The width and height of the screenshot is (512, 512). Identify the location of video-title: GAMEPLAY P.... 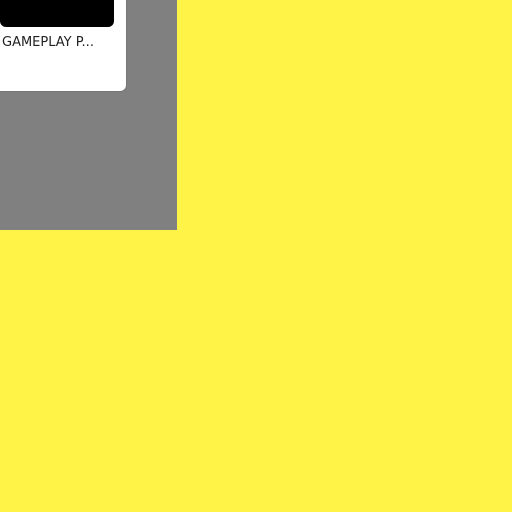
(60, 43).